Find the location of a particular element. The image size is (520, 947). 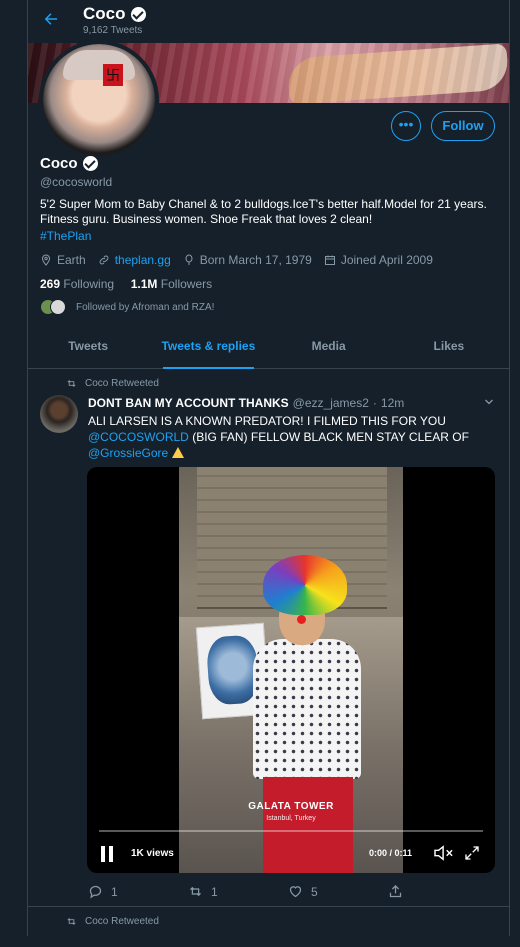

profile-name: Coco is located at coordinates (69, 163).